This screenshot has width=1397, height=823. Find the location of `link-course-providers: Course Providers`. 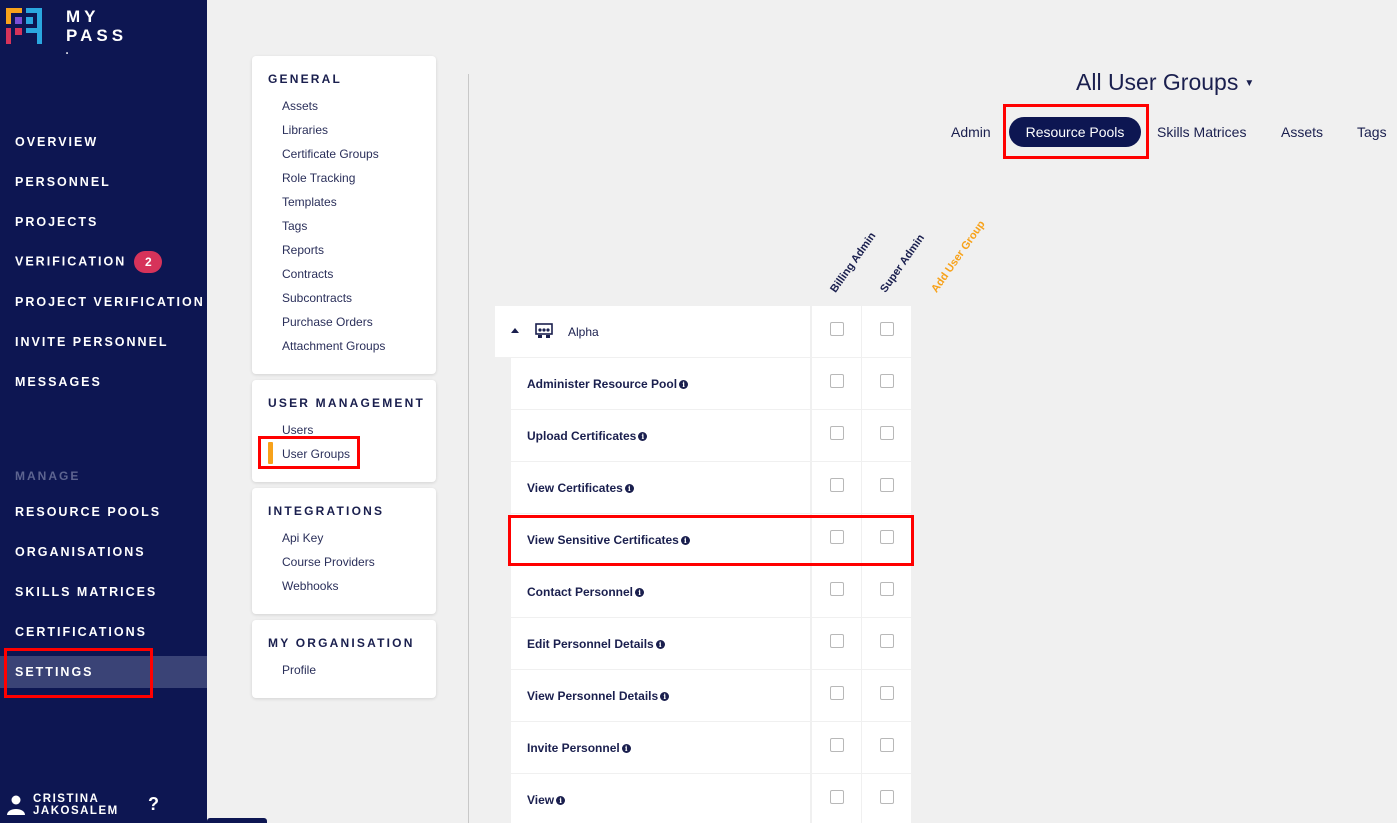

link-course-providers: Course Providers is located at coordinates (328, 562).